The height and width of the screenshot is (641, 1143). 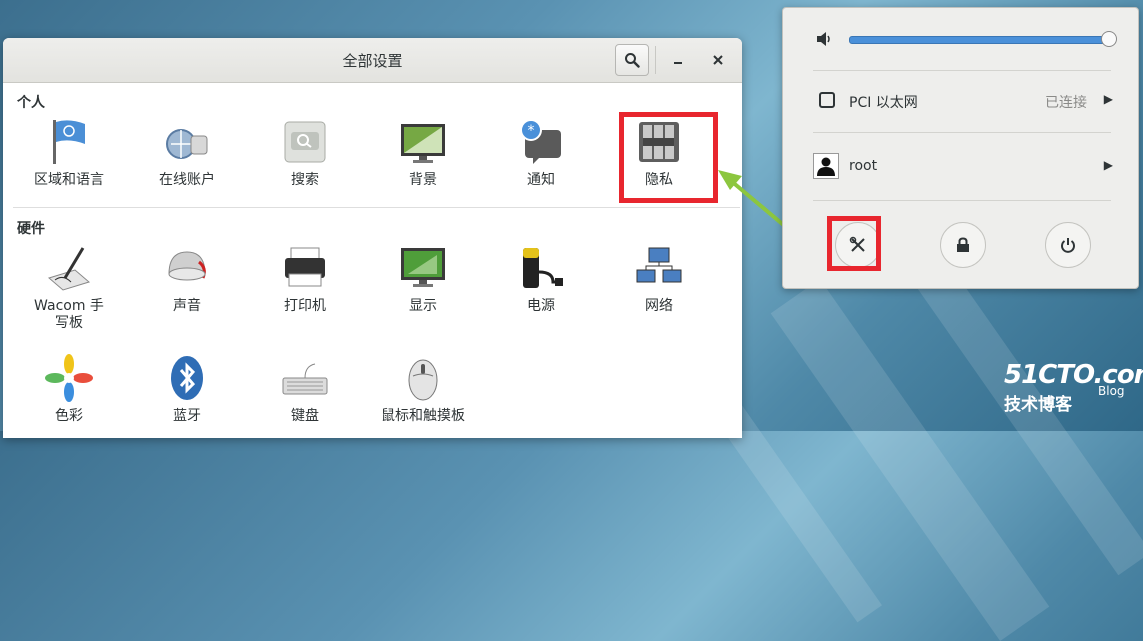 I want to click on keyboard-icon, so click(x=305, y=378).